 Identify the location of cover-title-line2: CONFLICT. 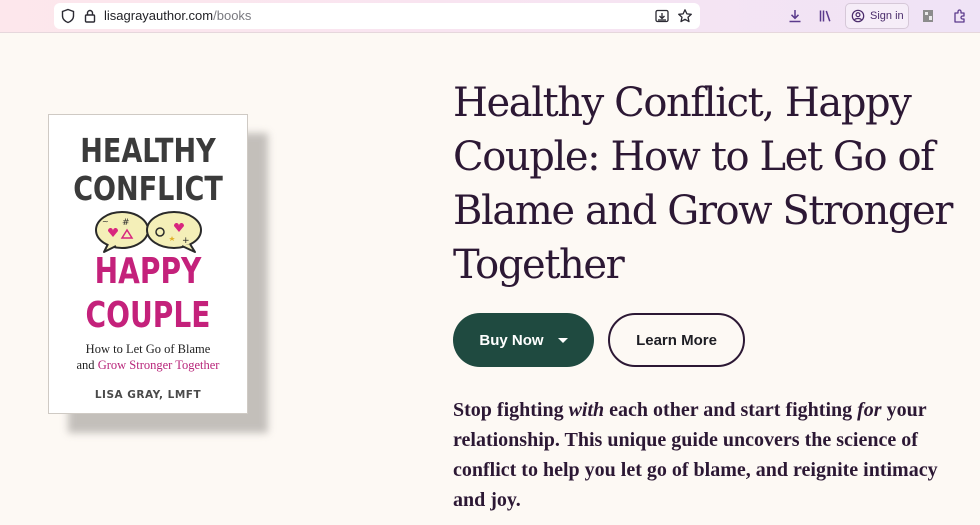
(148, 188).